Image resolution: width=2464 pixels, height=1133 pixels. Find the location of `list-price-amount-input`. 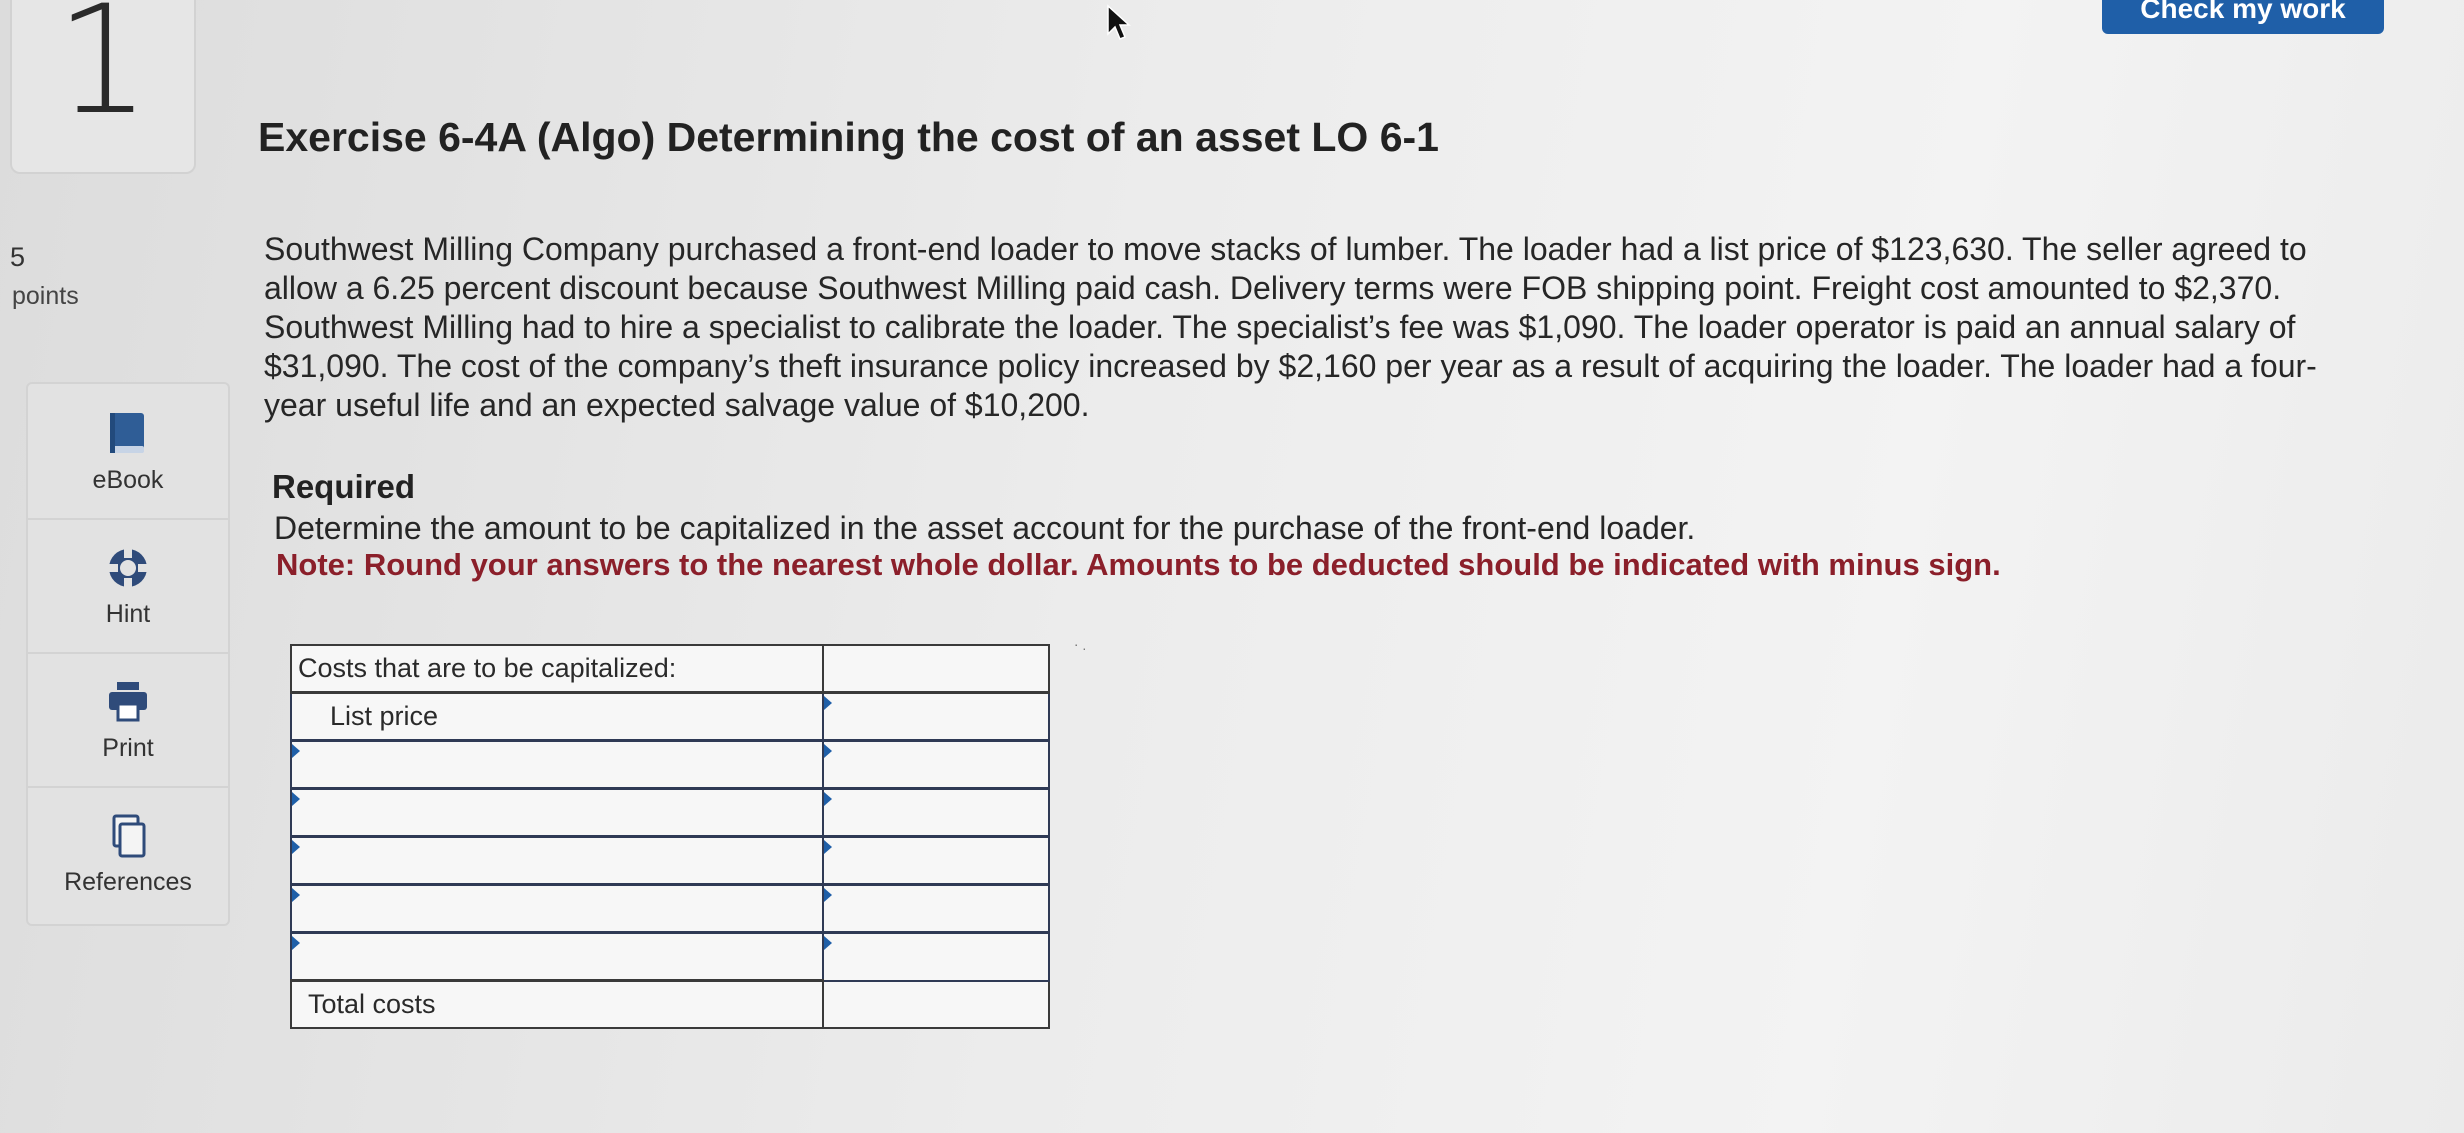

list-price-amount-input is located at coordinates (936, 716).